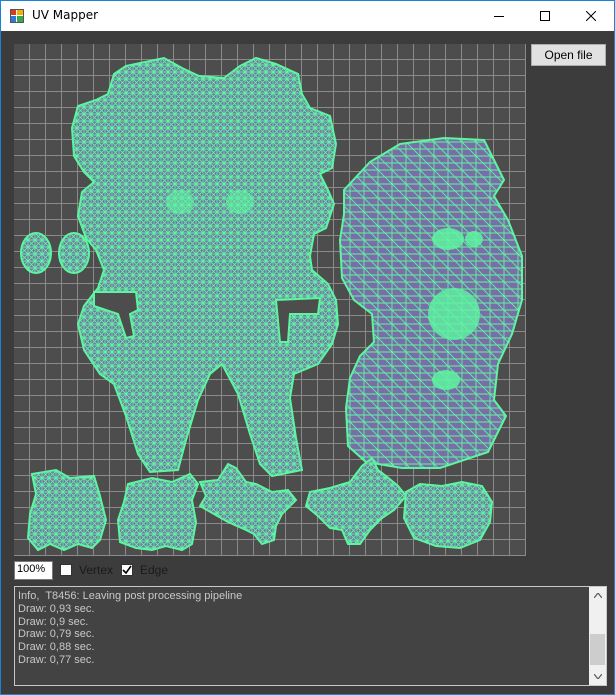 Image resolution: width=615 pixels, height=695 pixels. What do you see at coordinates (74, 253) in the screenshot?
I see `uv-island-eye-right` at bounding box center [74, 253].